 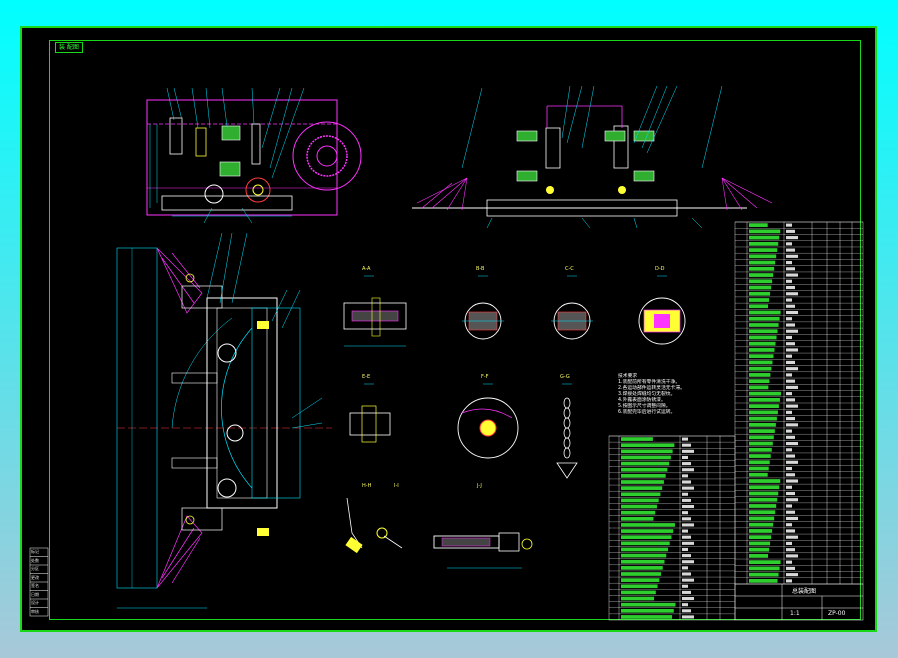 What do you see at coordinates (35, 568) in the screenshot?
I see `revision-label: 分区` at bounding box center [35, 568].